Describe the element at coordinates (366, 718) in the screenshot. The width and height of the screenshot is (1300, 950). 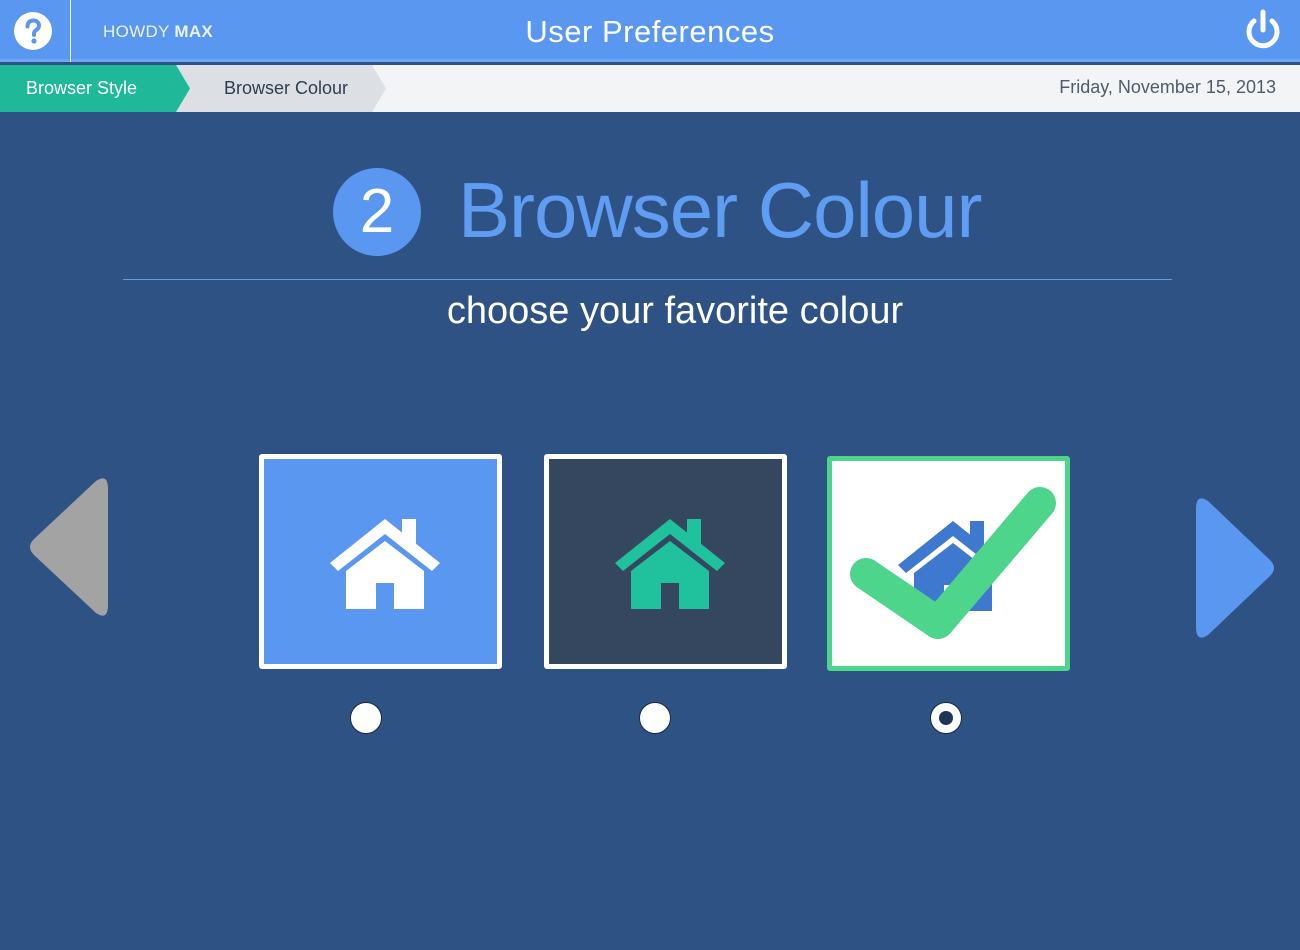
I see `colour-option-radio-blue` at that location.